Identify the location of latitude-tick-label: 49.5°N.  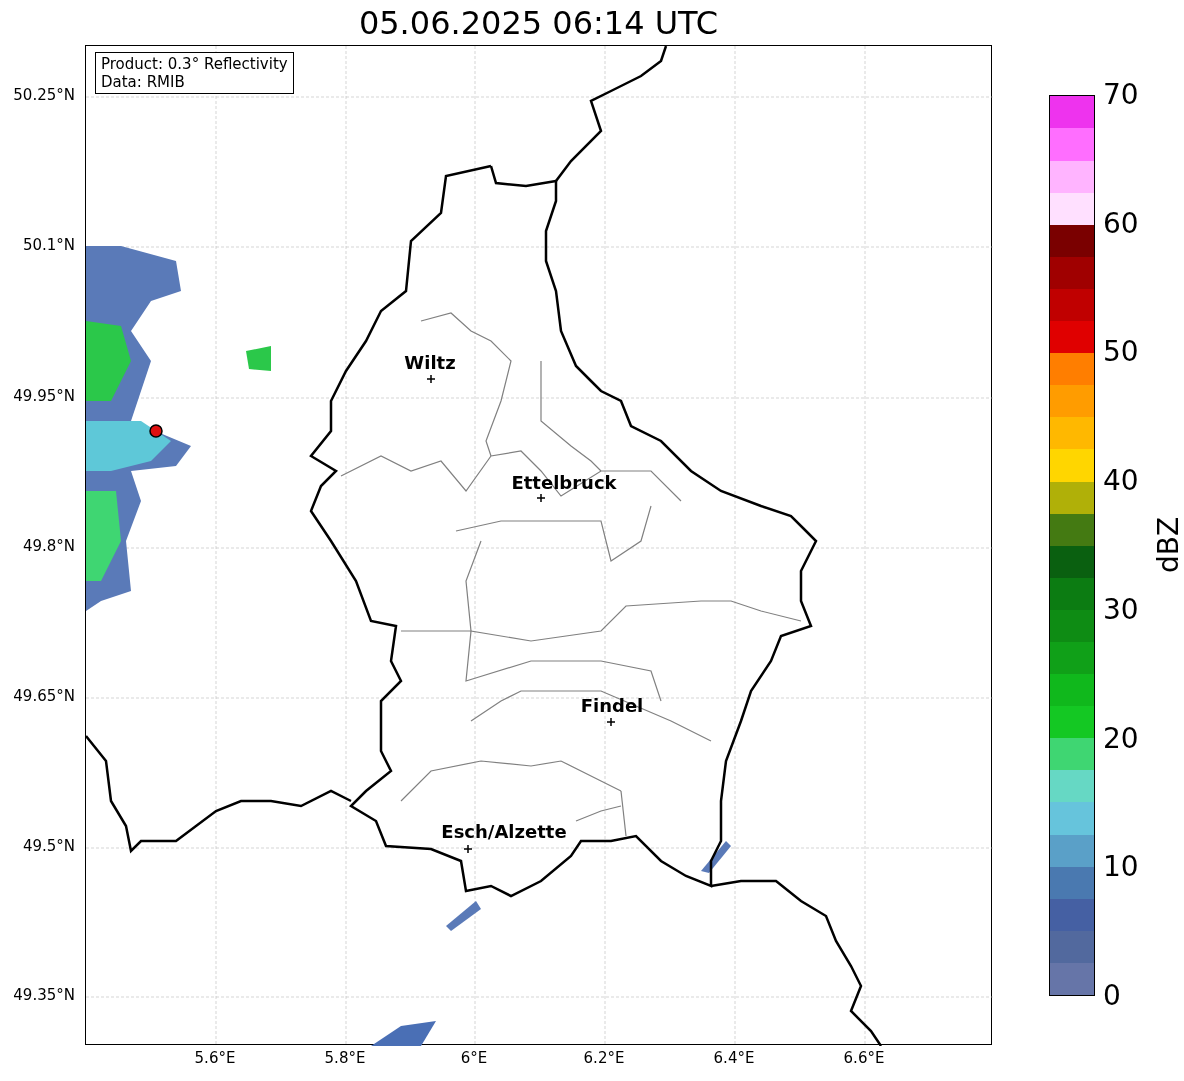
(48, 846).